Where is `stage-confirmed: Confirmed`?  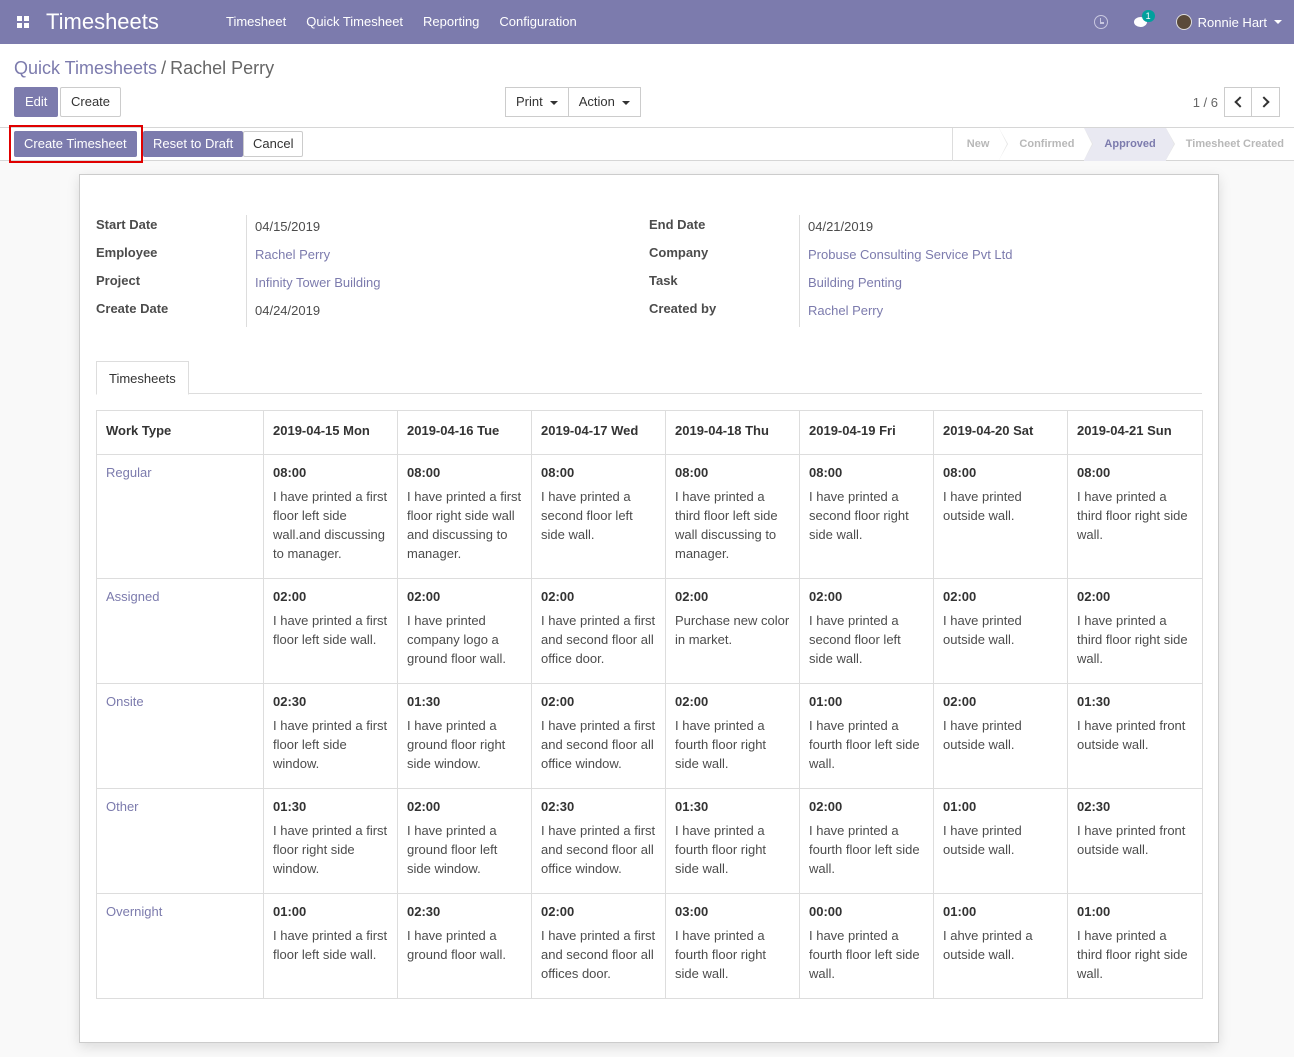 stage-confirmed: Confirmed is located at coordinates (1046, 144).